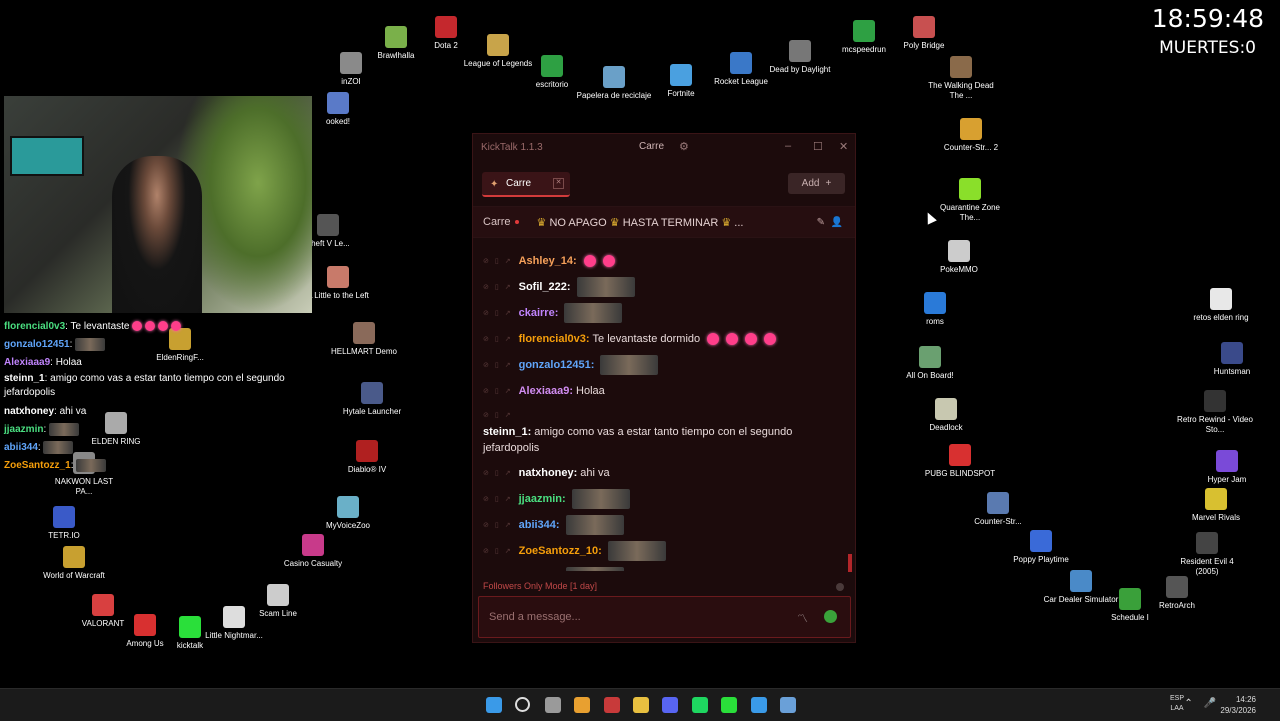  Describe the element at coordinates (729, 705) in the screenshot. I see `kick-icon` at that location.